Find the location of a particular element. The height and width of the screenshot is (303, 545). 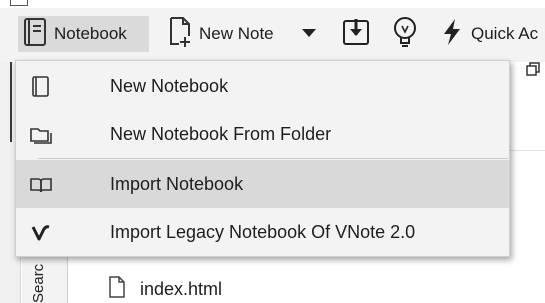

open-book-icon is located at coordinates (41, 185).